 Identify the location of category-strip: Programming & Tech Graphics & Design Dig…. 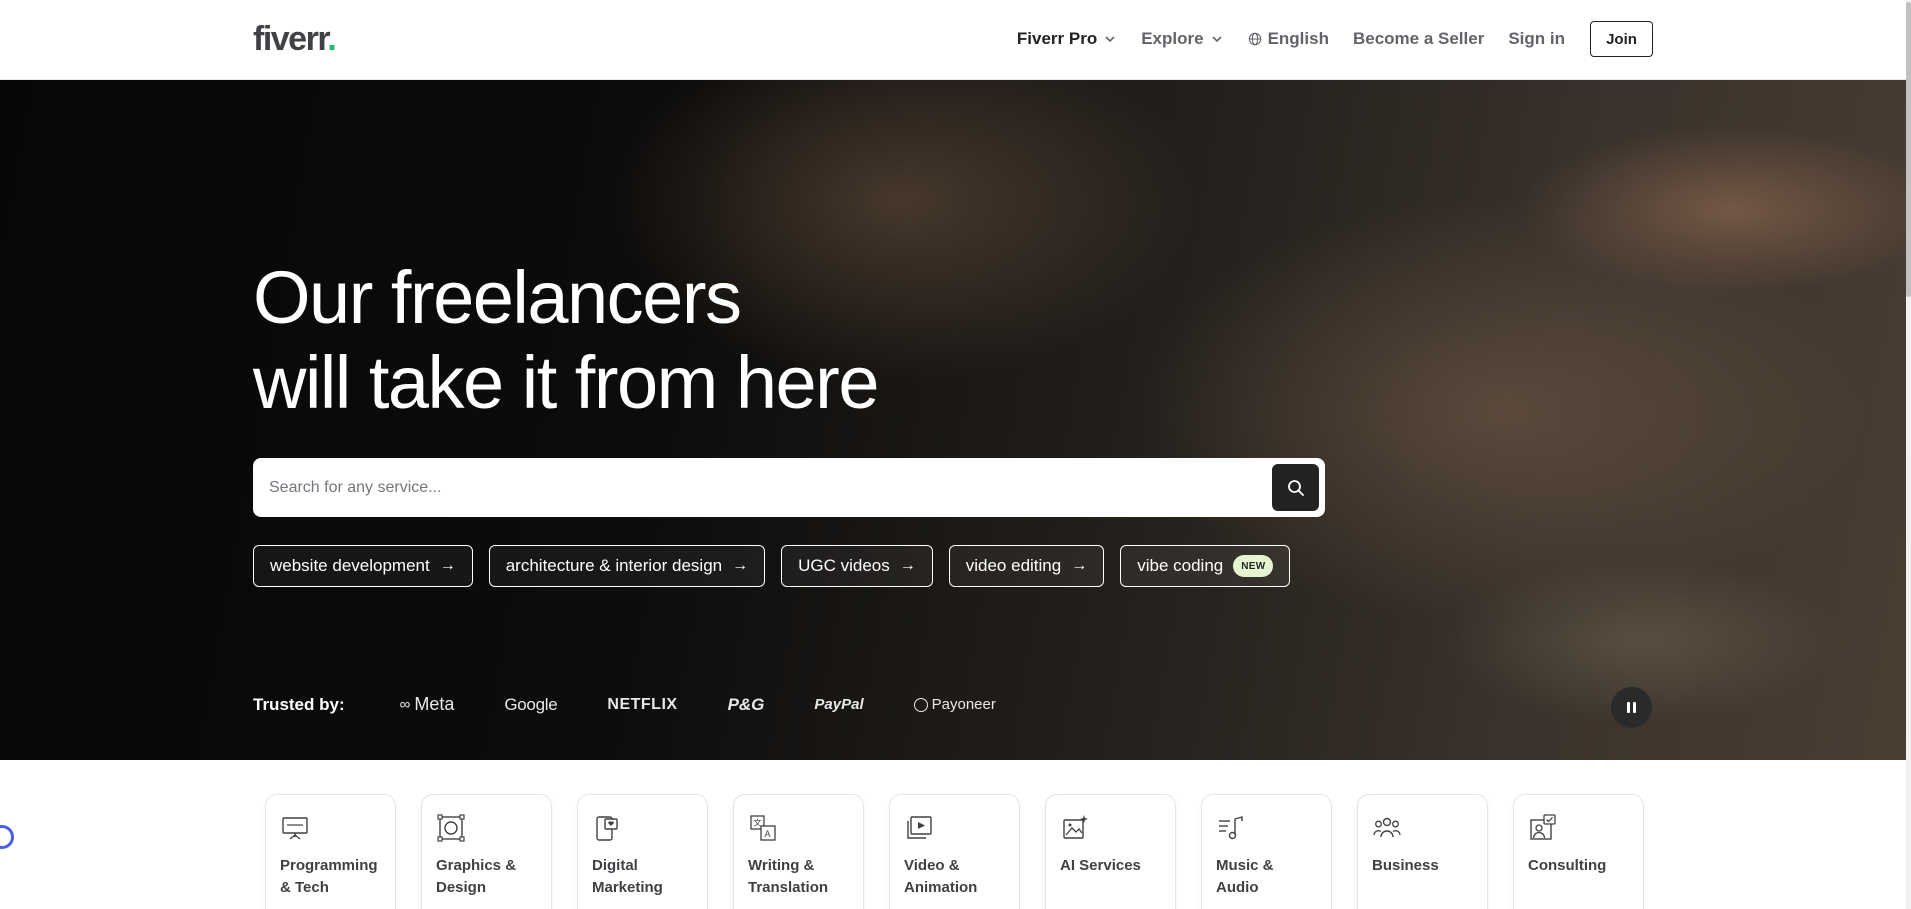
(954, 851).